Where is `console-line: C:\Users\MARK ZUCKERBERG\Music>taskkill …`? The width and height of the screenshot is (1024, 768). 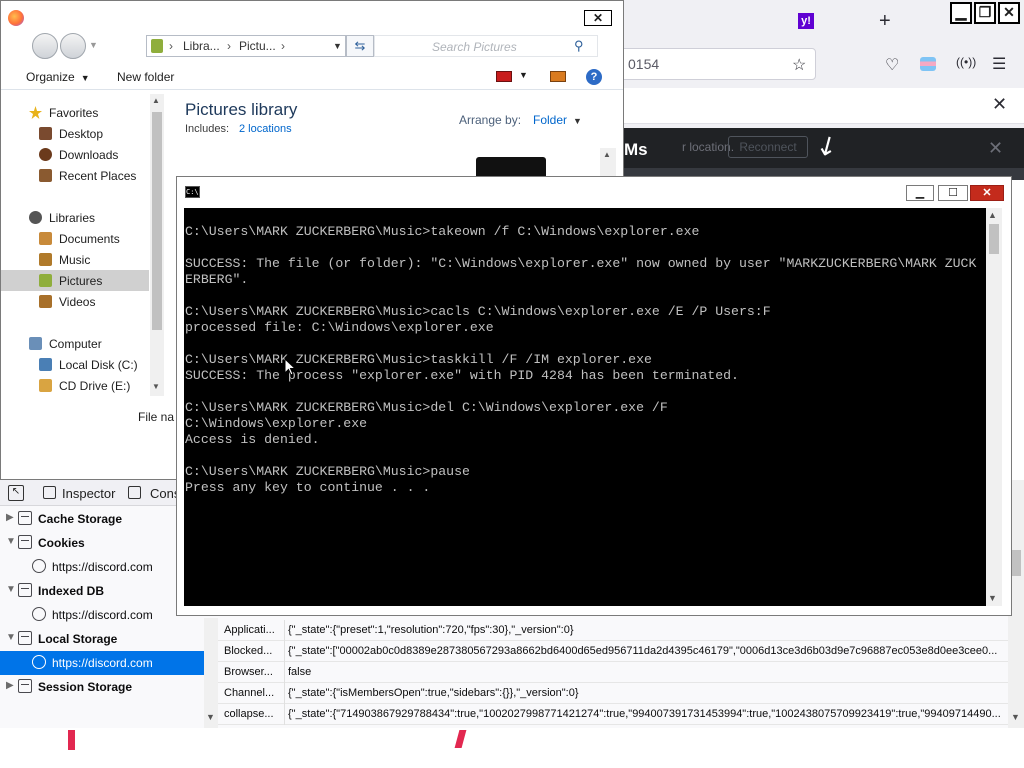 console-line: C:\Users\MARK ZUCKERBERG\Music>taskkill … is located at coordinates (418, 359).